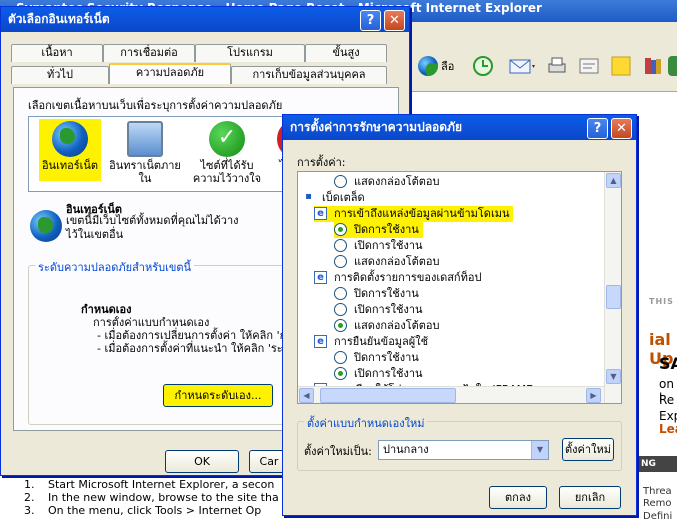 This screenshot has width=677, height=522. What do you see at coordinates (483, 66) in the screenshot?
I see `history-button` at bounding box center [483, 66].